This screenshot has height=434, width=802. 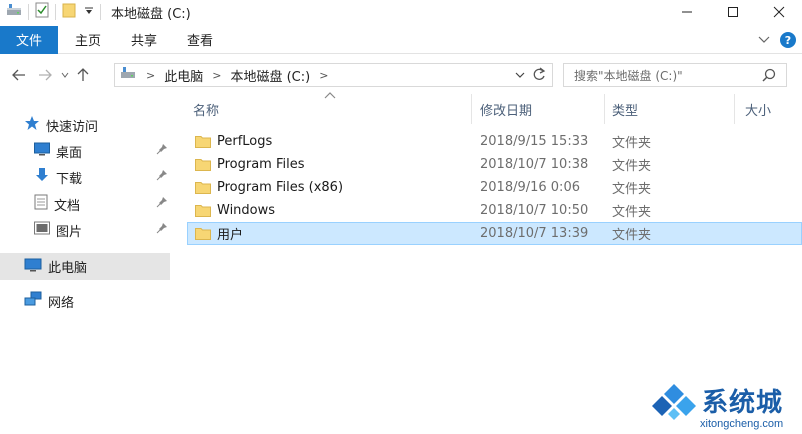 What do you see at coordinates (540, 109) in the screenshot?
I see `column-date-modified: 修改日期` at bounding box center [540, 109].